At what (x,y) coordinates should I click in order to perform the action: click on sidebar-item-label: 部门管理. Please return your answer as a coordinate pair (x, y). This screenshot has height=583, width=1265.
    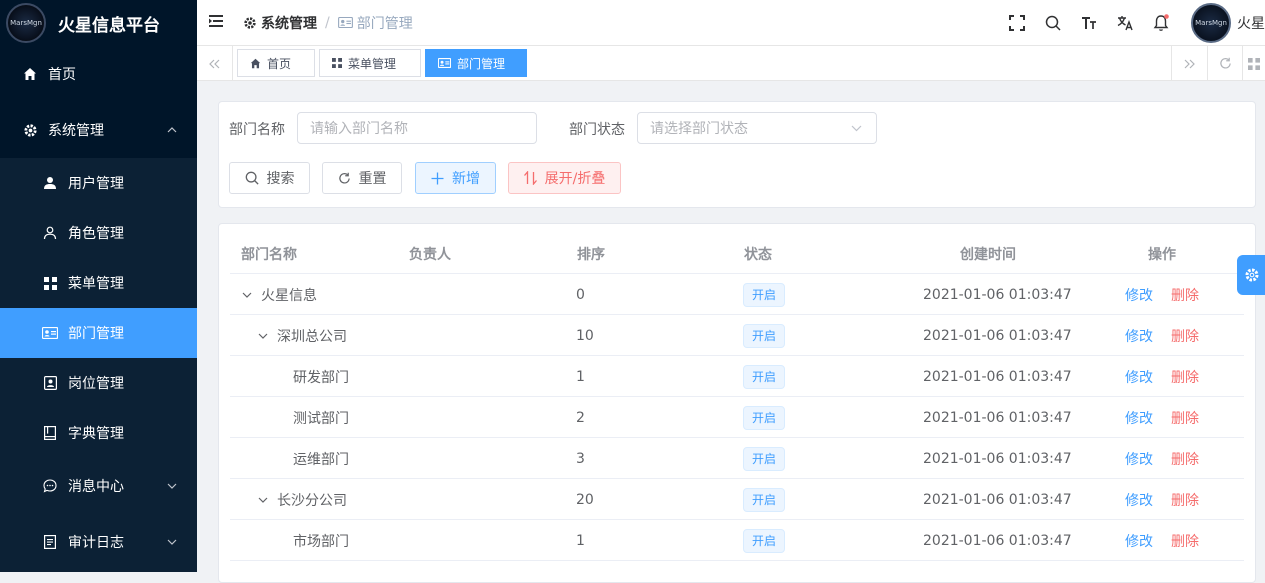
    Looking at the image, I should click on (96, 334).